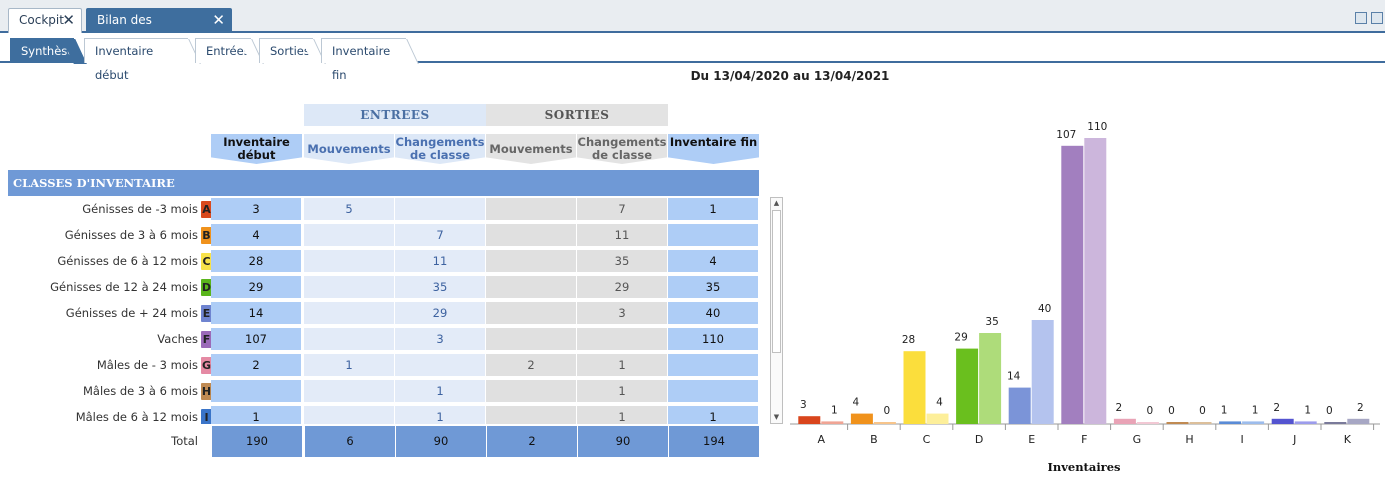 This screenshot has height=478, width=1385. What do you see at coordinates (256, 235) in the screenshot?
I see `cell-inventaire-debut: 4` at bounding box center [256, 235].